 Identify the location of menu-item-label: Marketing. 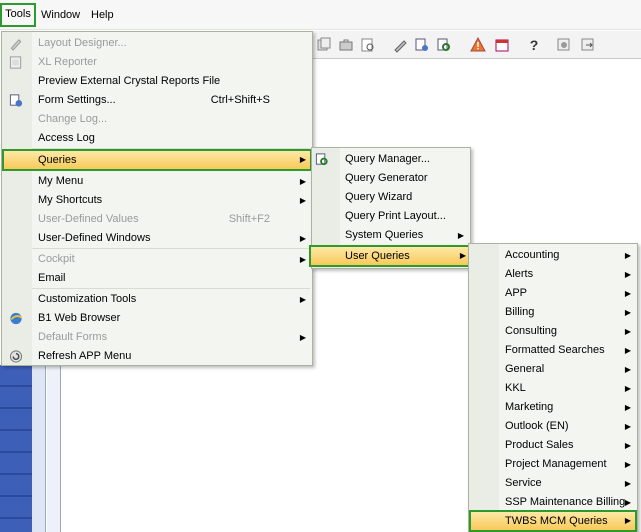
(529, 407).